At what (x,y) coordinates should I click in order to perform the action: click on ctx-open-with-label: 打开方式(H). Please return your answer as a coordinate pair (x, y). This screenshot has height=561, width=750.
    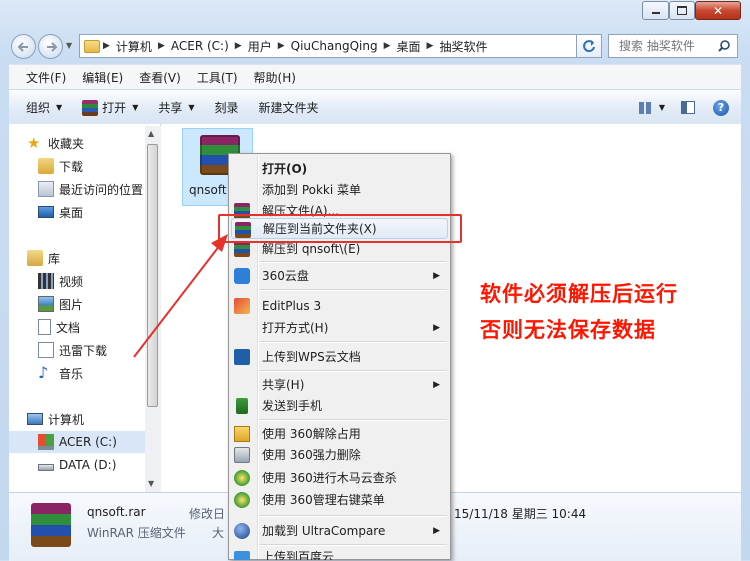
    Looking at the image, I should click on (295, 328).